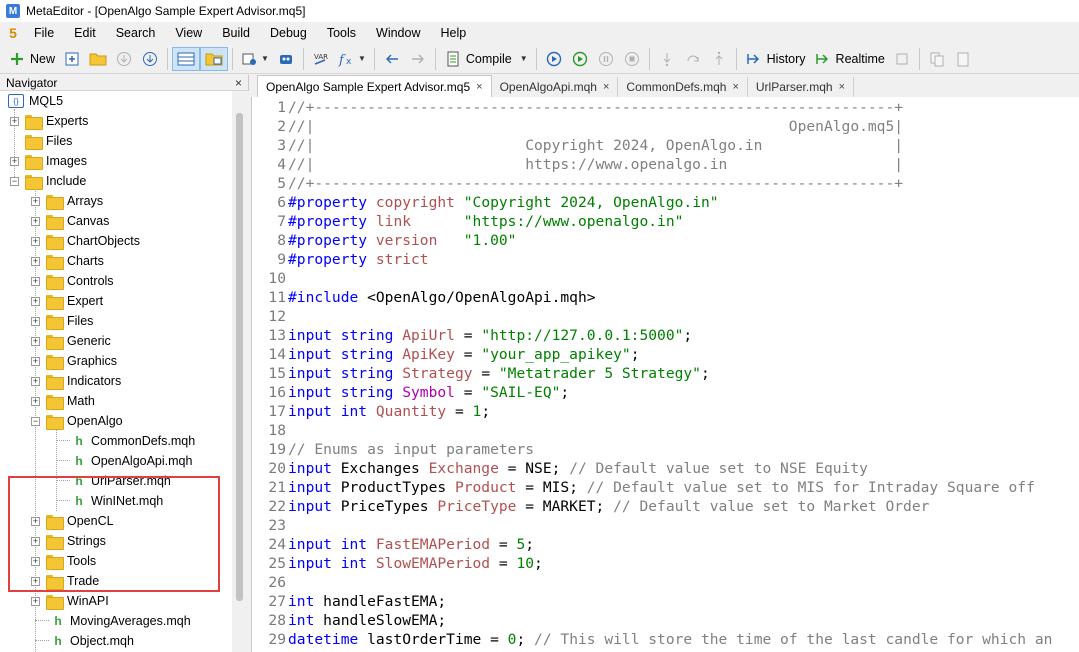 Image resolution: width=1079 pixels, height=652 pixels. Describe the element at coordinates (341, 33) in the screenshot. I see `menu-tools: Tools` at that location.